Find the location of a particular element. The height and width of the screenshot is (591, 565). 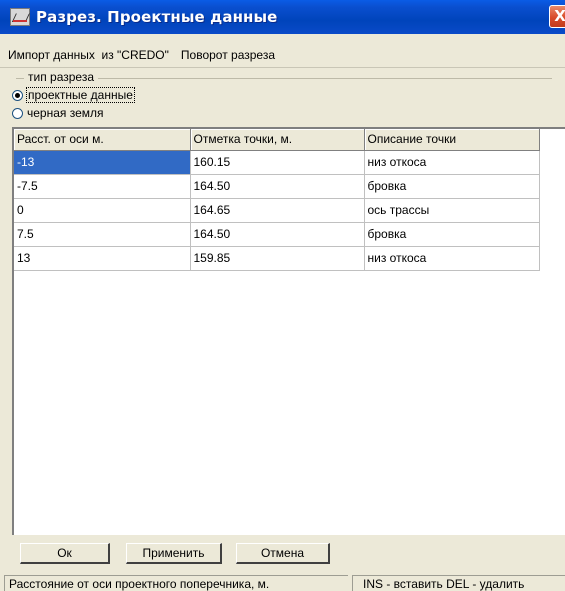

table-row: 0 164.65 ось трассы is located at coordinates (277, 210).